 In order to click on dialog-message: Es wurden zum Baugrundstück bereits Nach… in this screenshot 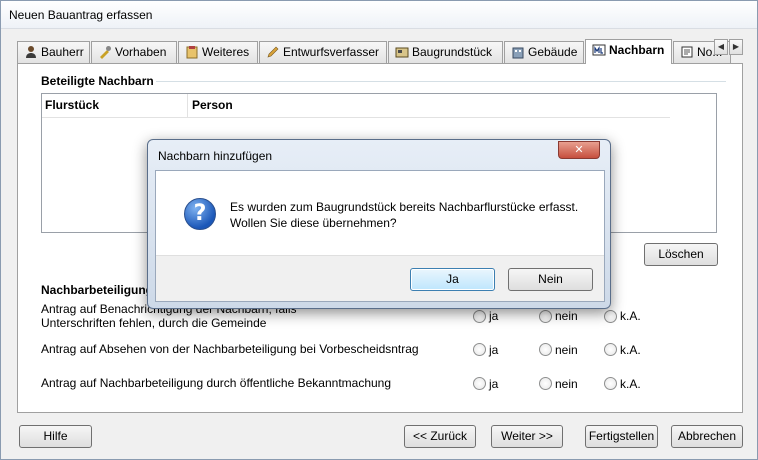, I will do `click(404, 215)`.